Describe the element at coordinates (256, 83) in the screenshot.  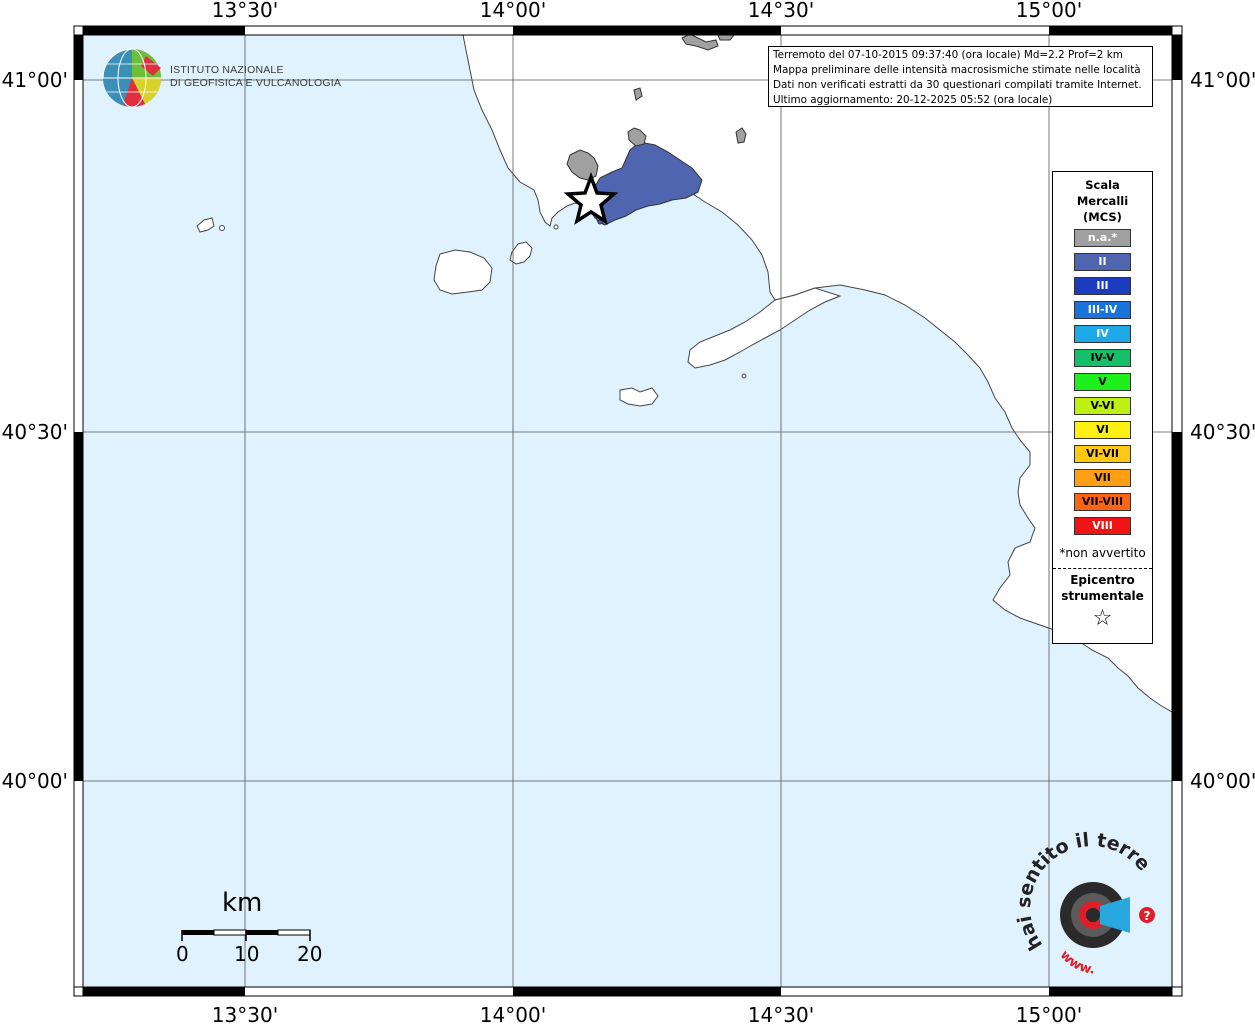
I see `ingv-name-line2: DI GEOFISICA E VULCANOLOGIA` at that location.